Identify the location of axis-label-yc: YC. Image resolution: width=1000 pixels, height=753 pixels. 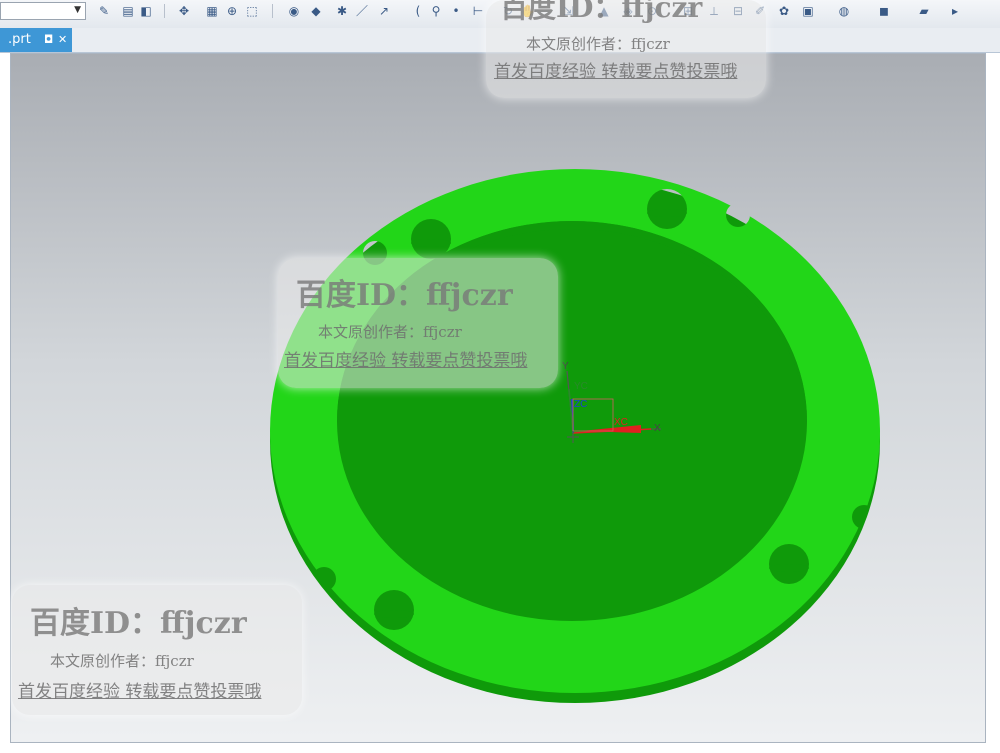
(581, 386).